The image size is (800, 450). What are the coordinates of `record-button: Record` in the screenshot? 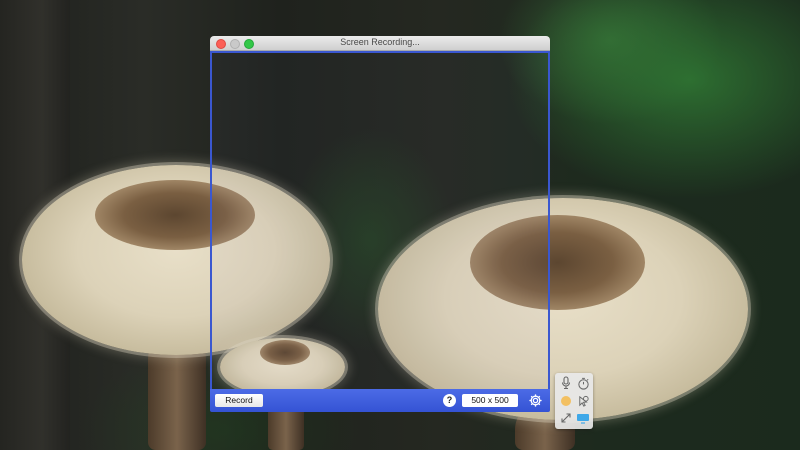 It's located at (239, 400).